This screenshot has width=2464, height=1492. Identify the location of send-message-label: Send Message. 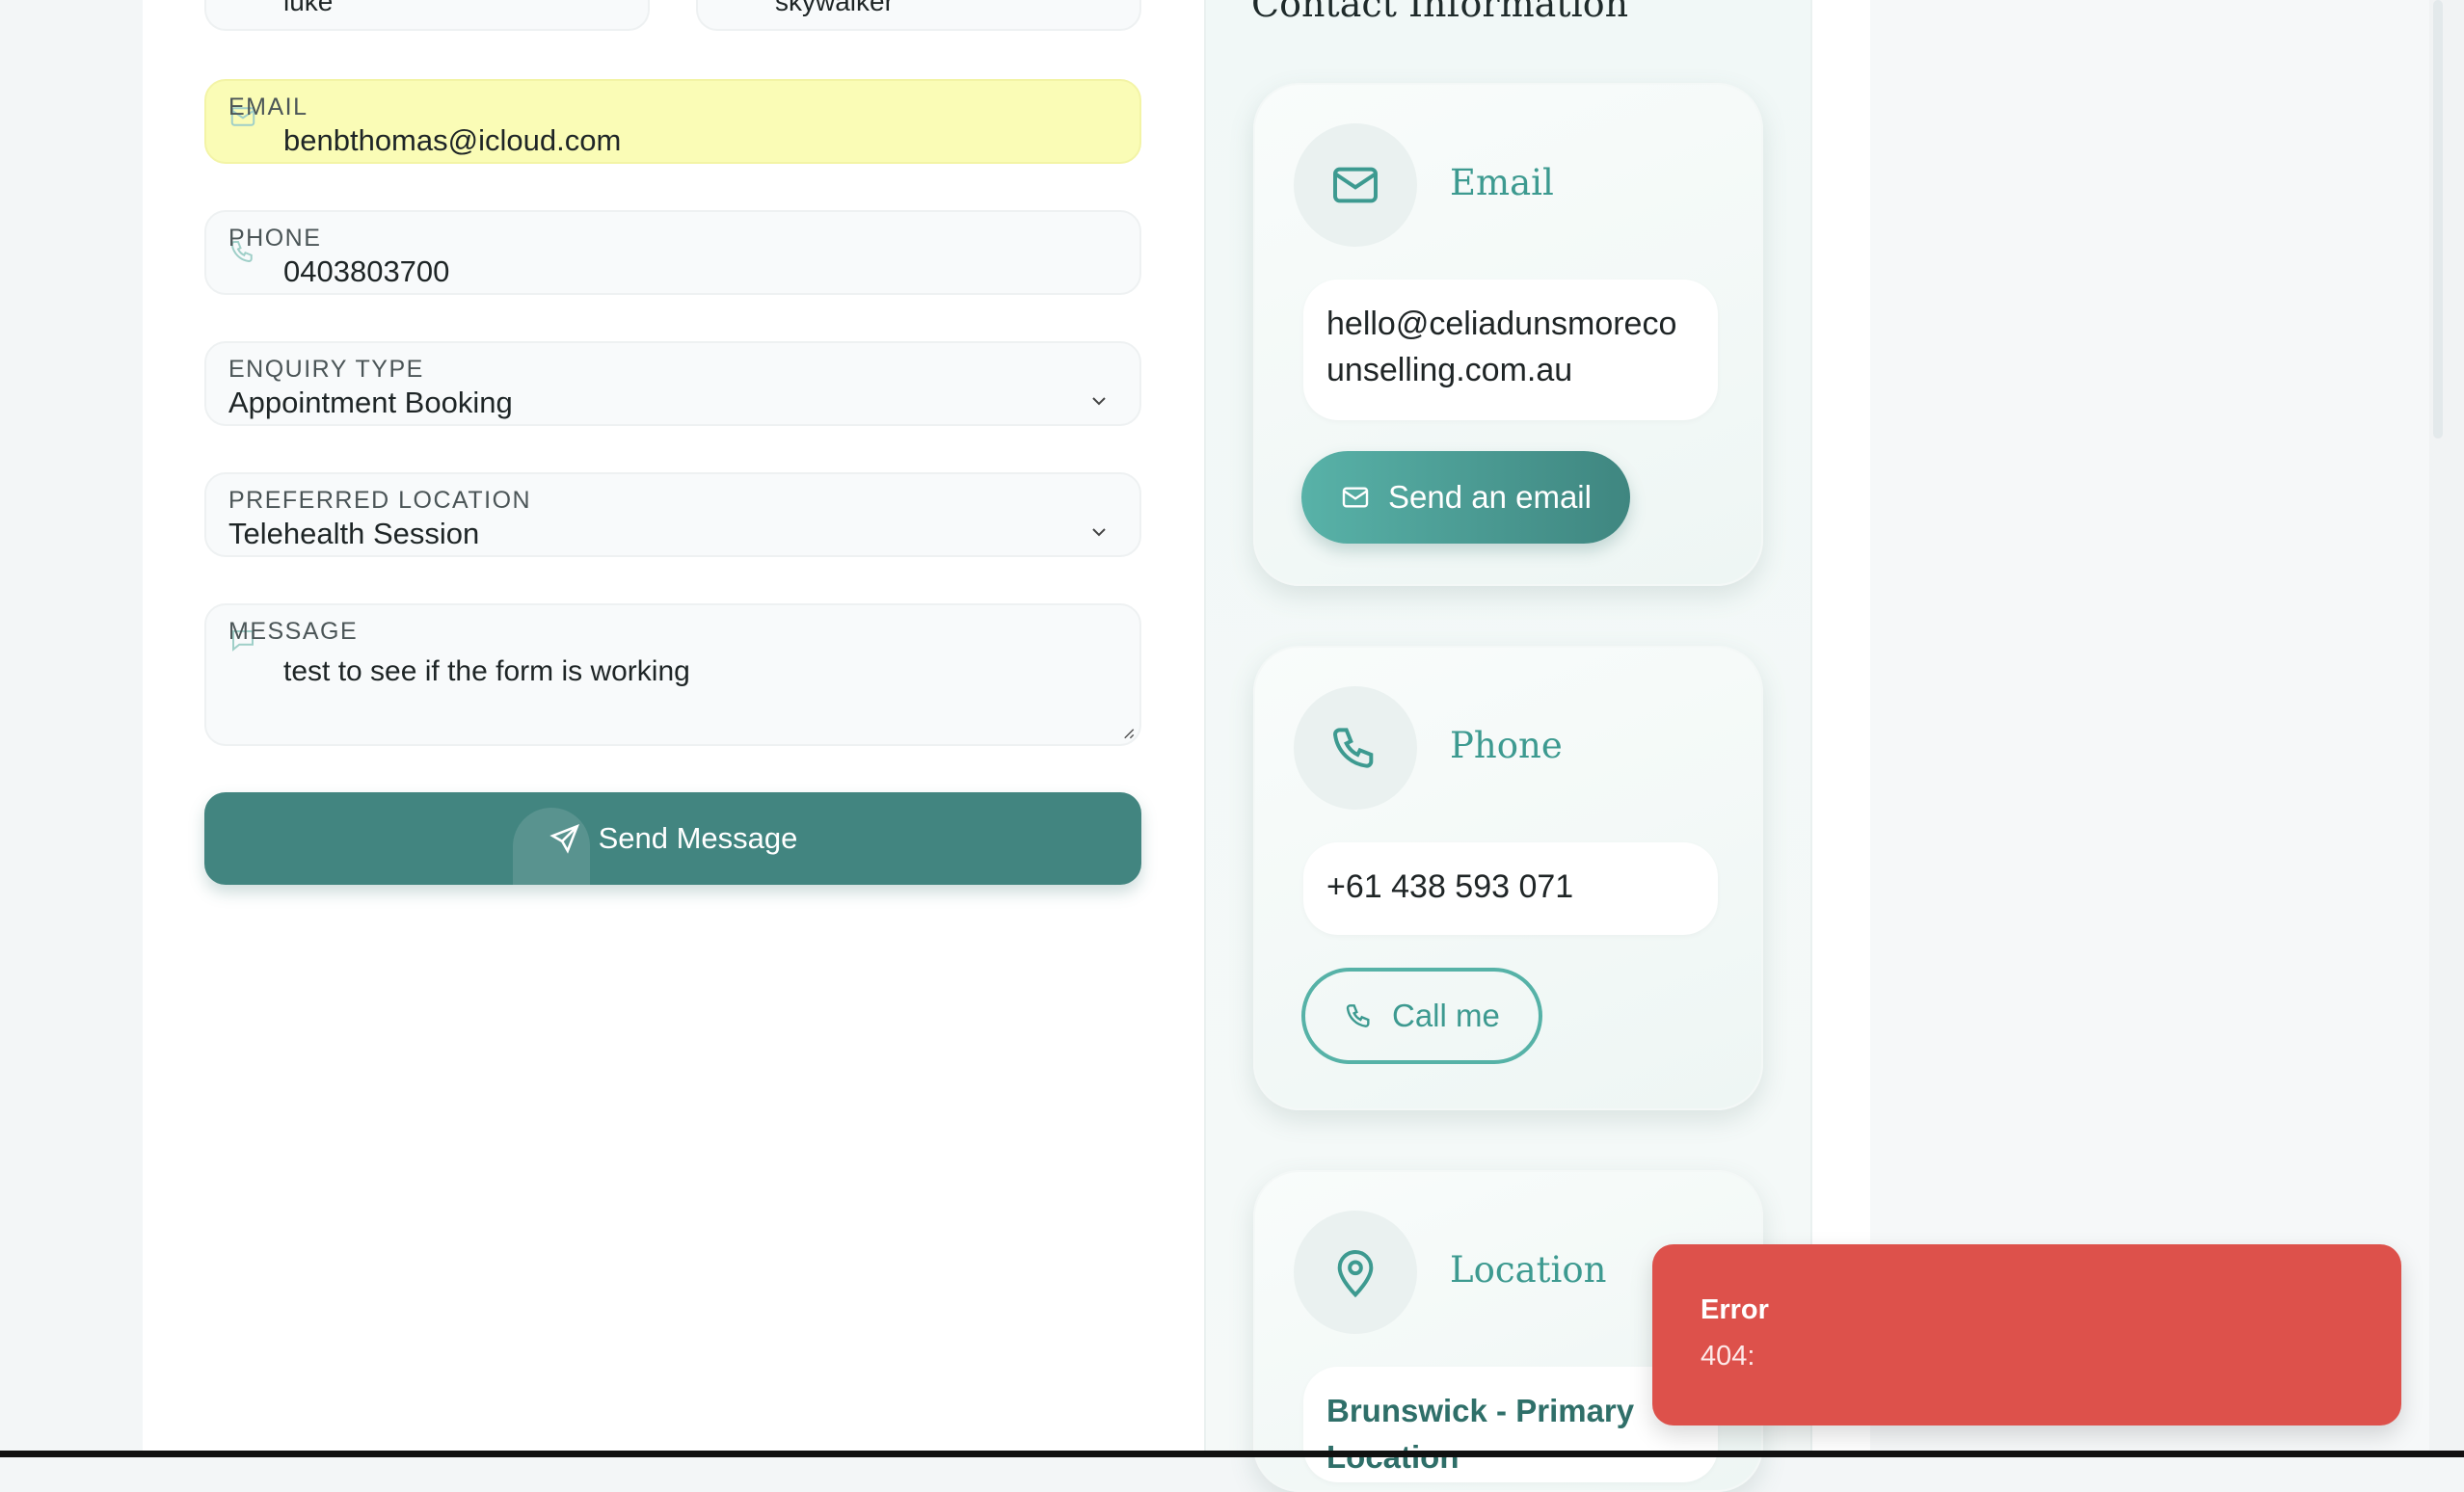
(698, 838).